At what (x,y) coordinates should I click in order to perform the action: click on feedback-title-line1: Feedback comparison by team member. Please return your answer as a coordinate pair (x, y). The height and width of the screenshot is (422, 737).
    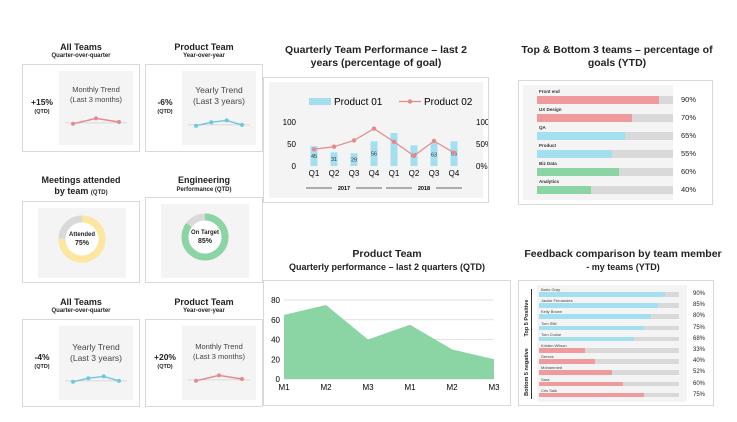
    Looking at the image, I should click on (623, 254).